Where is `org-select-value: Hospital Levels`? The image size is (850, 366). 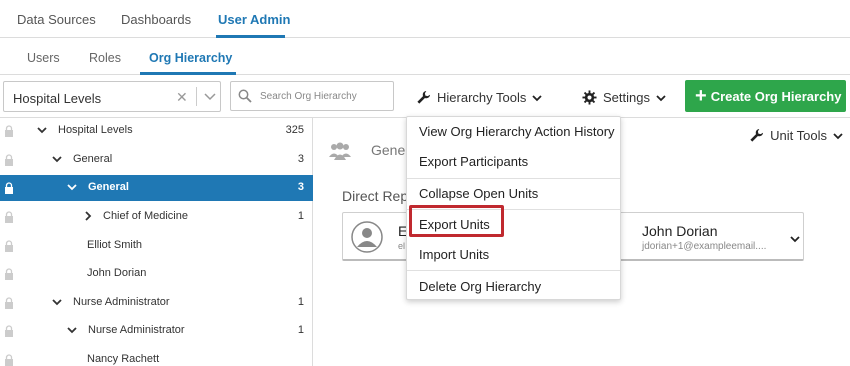
org-select-value: Hospital Levels is located at coordinates (57, 98).